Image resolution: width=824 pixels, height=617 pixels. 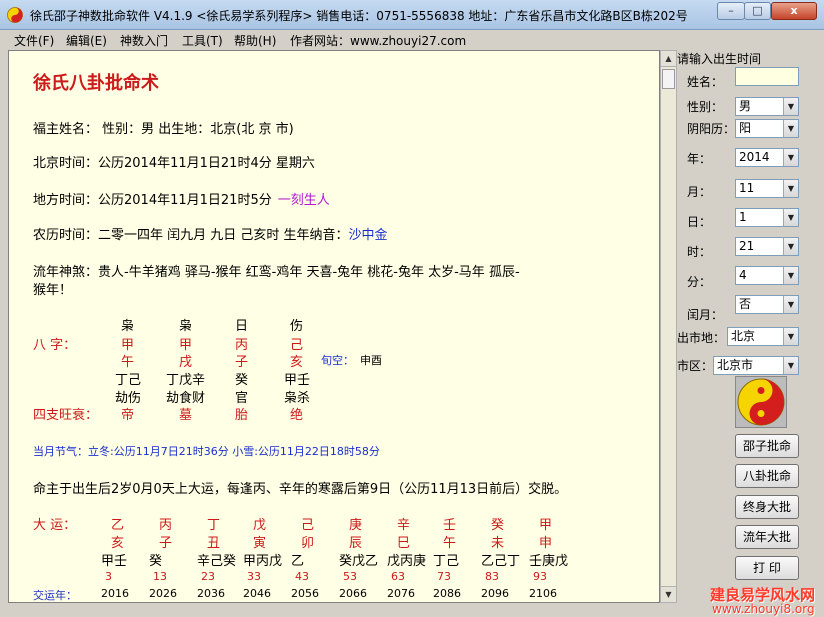 I want to click on close-button: x, so click(x=794, y=11).